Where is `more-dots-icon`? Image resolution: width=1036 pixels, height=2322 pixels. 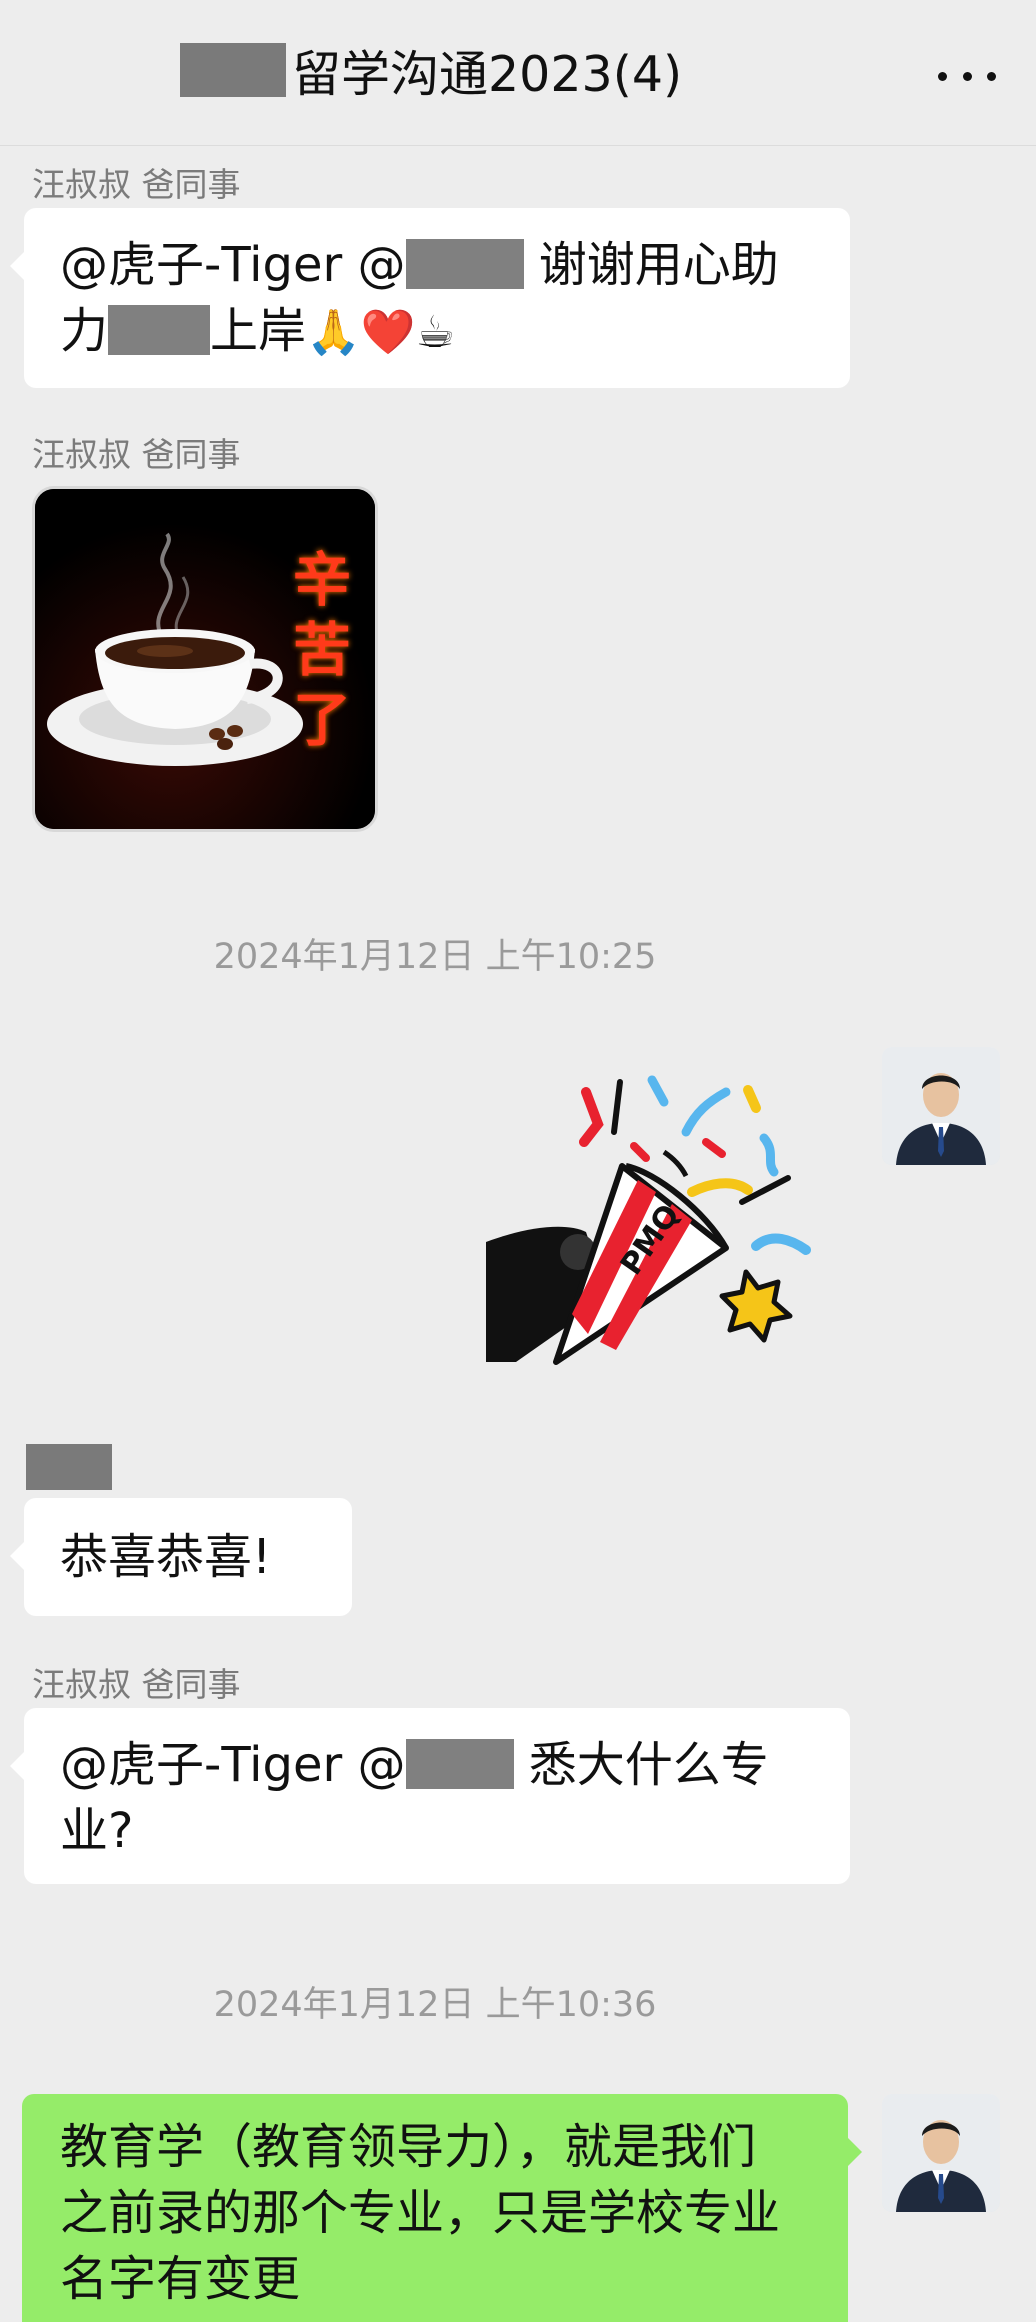 more-dots-icon is located at coordinates (942, 76).